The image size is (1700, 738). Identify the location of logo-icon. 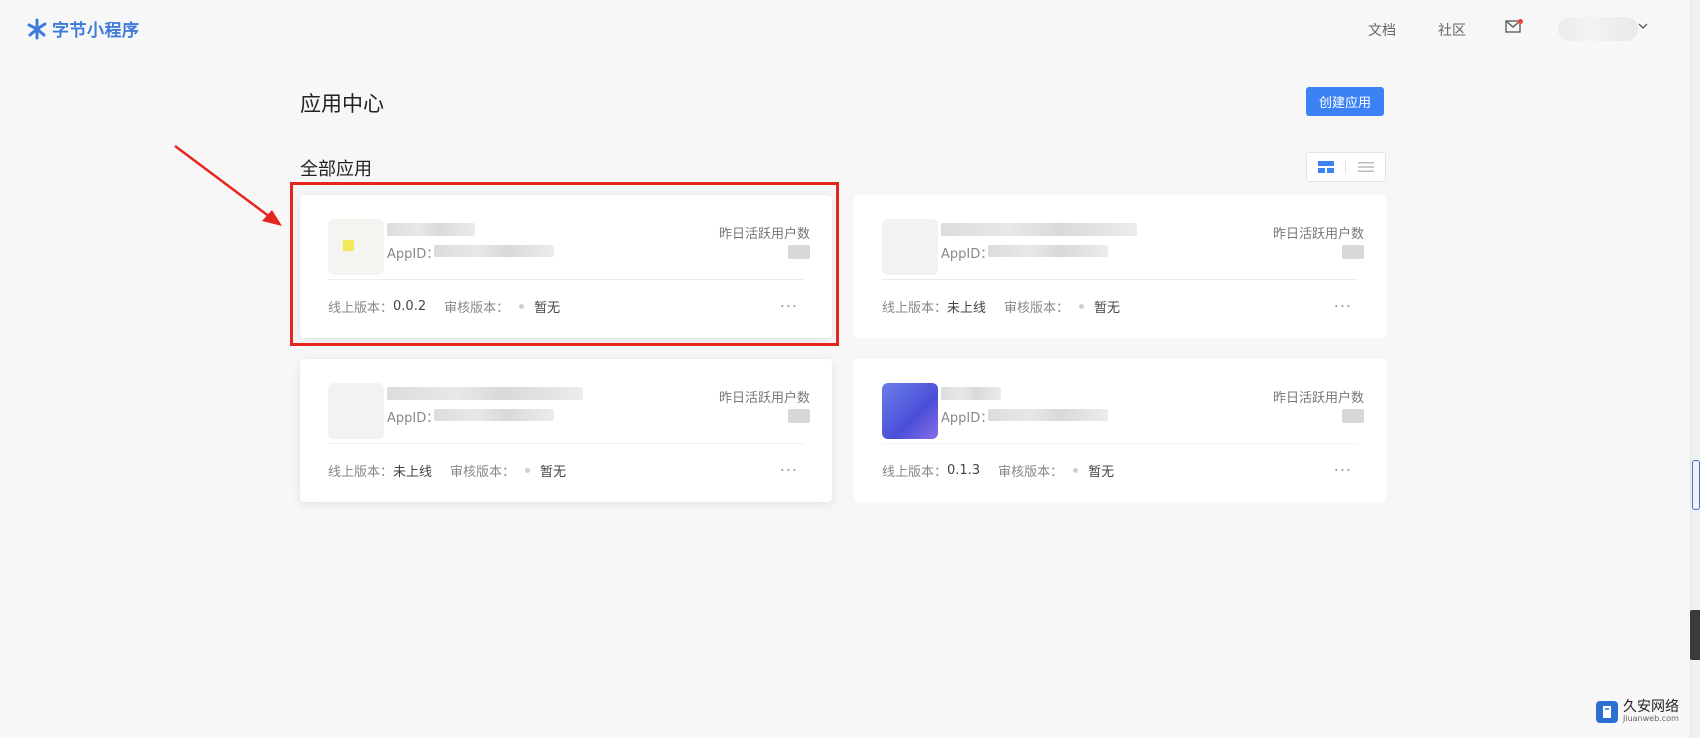
(37, 28).